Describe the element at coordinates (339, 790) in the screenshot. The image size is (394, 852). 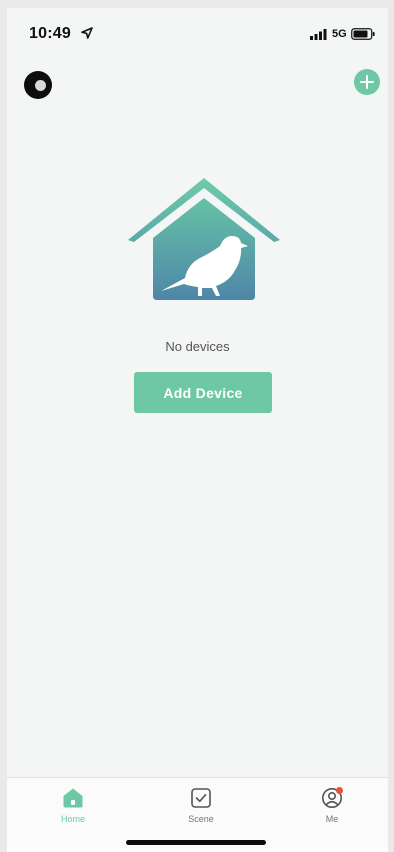
I see `notification-badge` at that location.